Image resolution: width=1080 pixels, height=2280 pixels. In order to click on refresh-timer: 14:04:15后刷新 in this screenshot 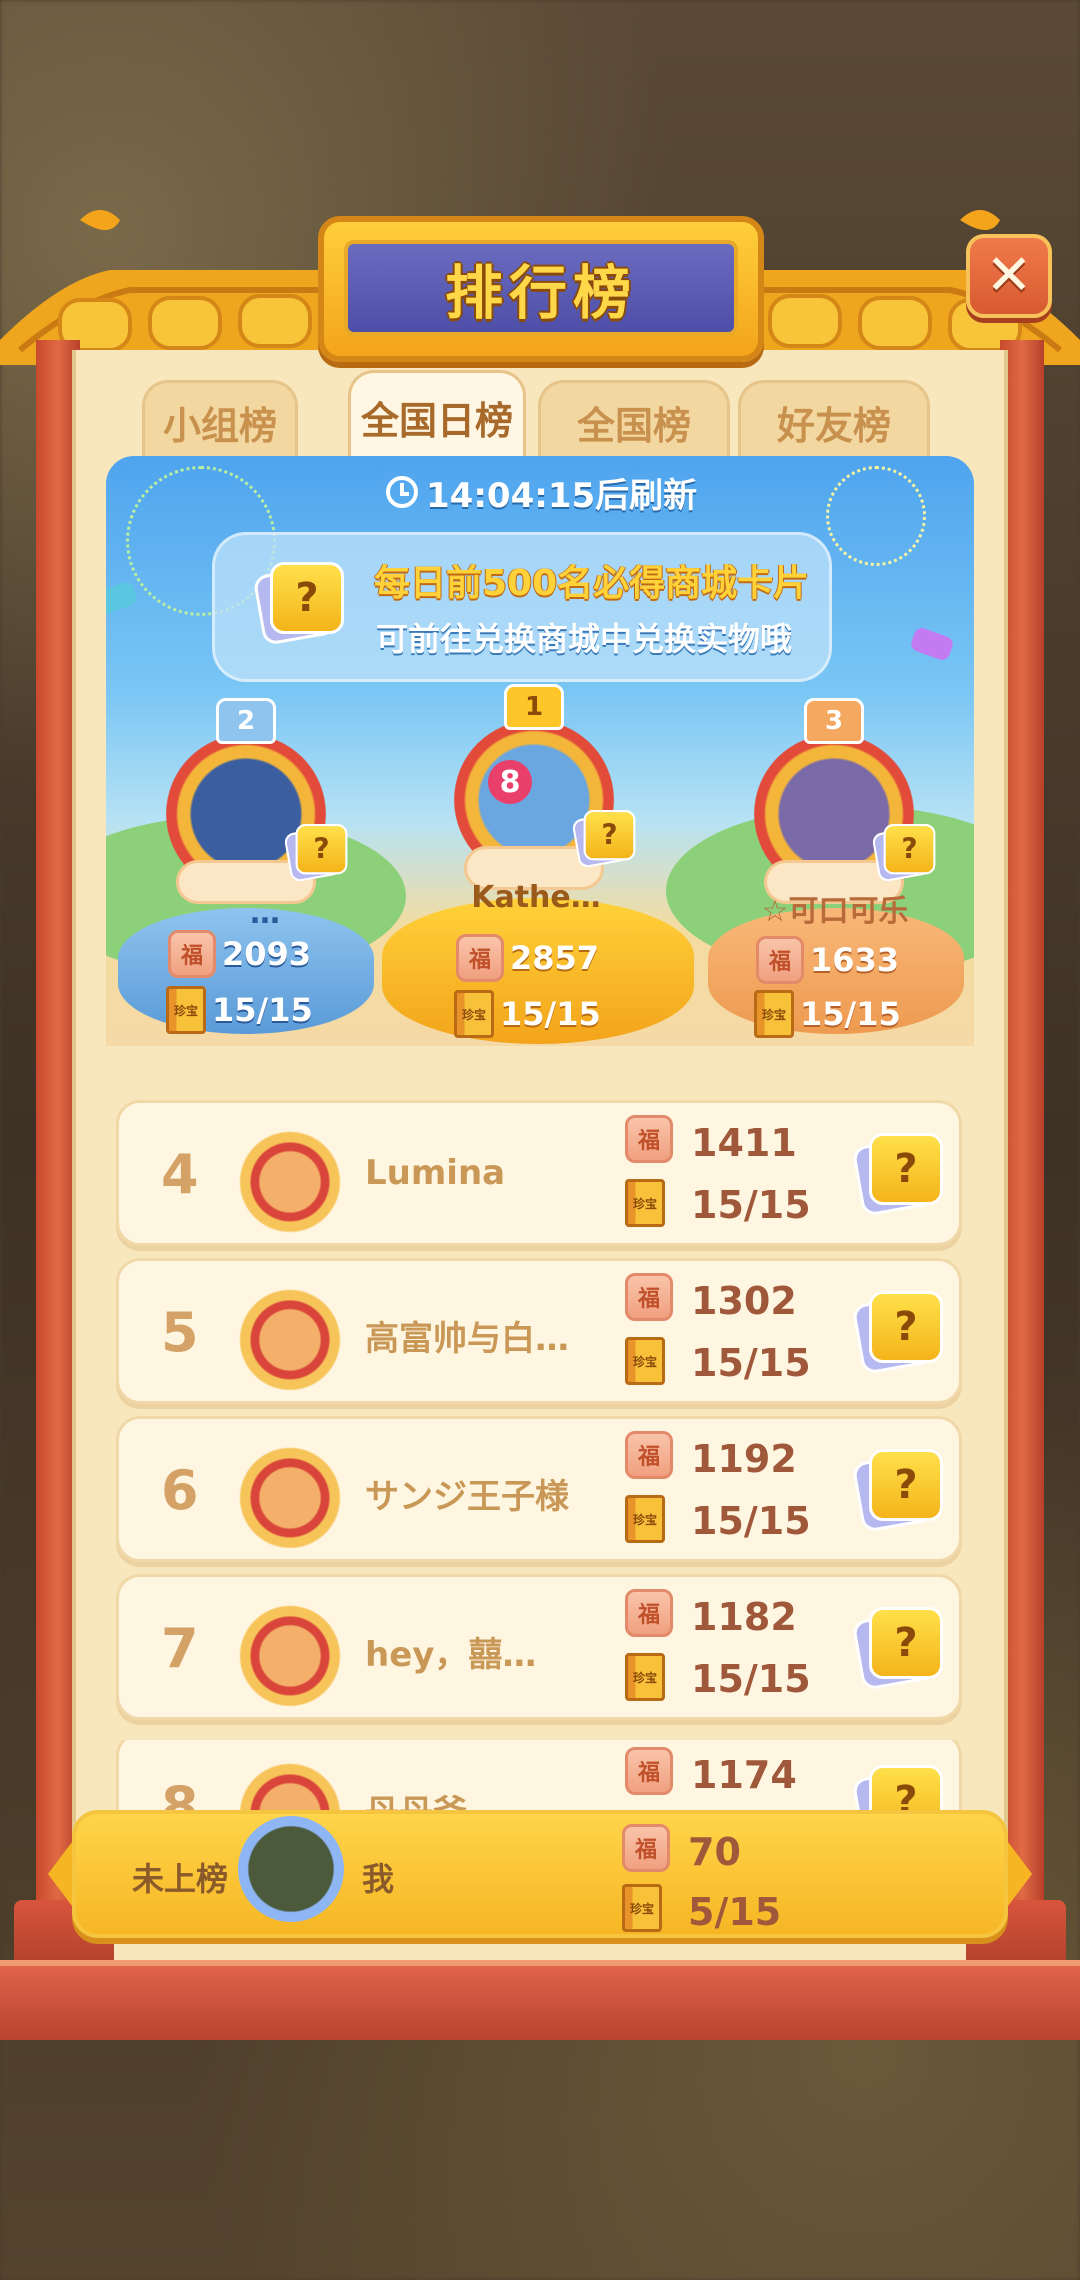, I will do `click(541, 492)`.